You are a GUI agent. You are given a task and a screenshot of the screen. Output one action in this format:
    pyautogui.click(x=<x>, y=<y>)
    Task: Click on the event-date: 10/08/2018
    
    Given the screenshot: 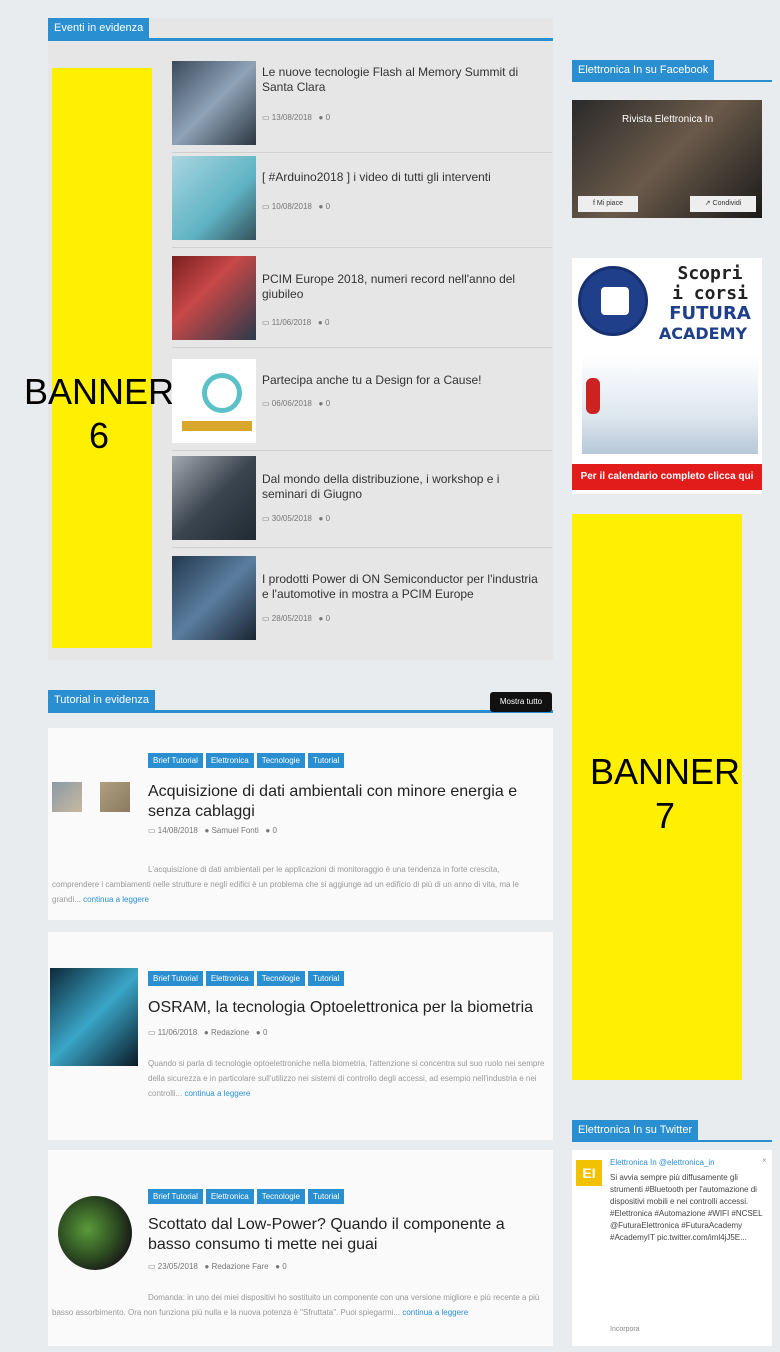 What is the action you would take?
    pyautogui.click(x=291, y=206)
    